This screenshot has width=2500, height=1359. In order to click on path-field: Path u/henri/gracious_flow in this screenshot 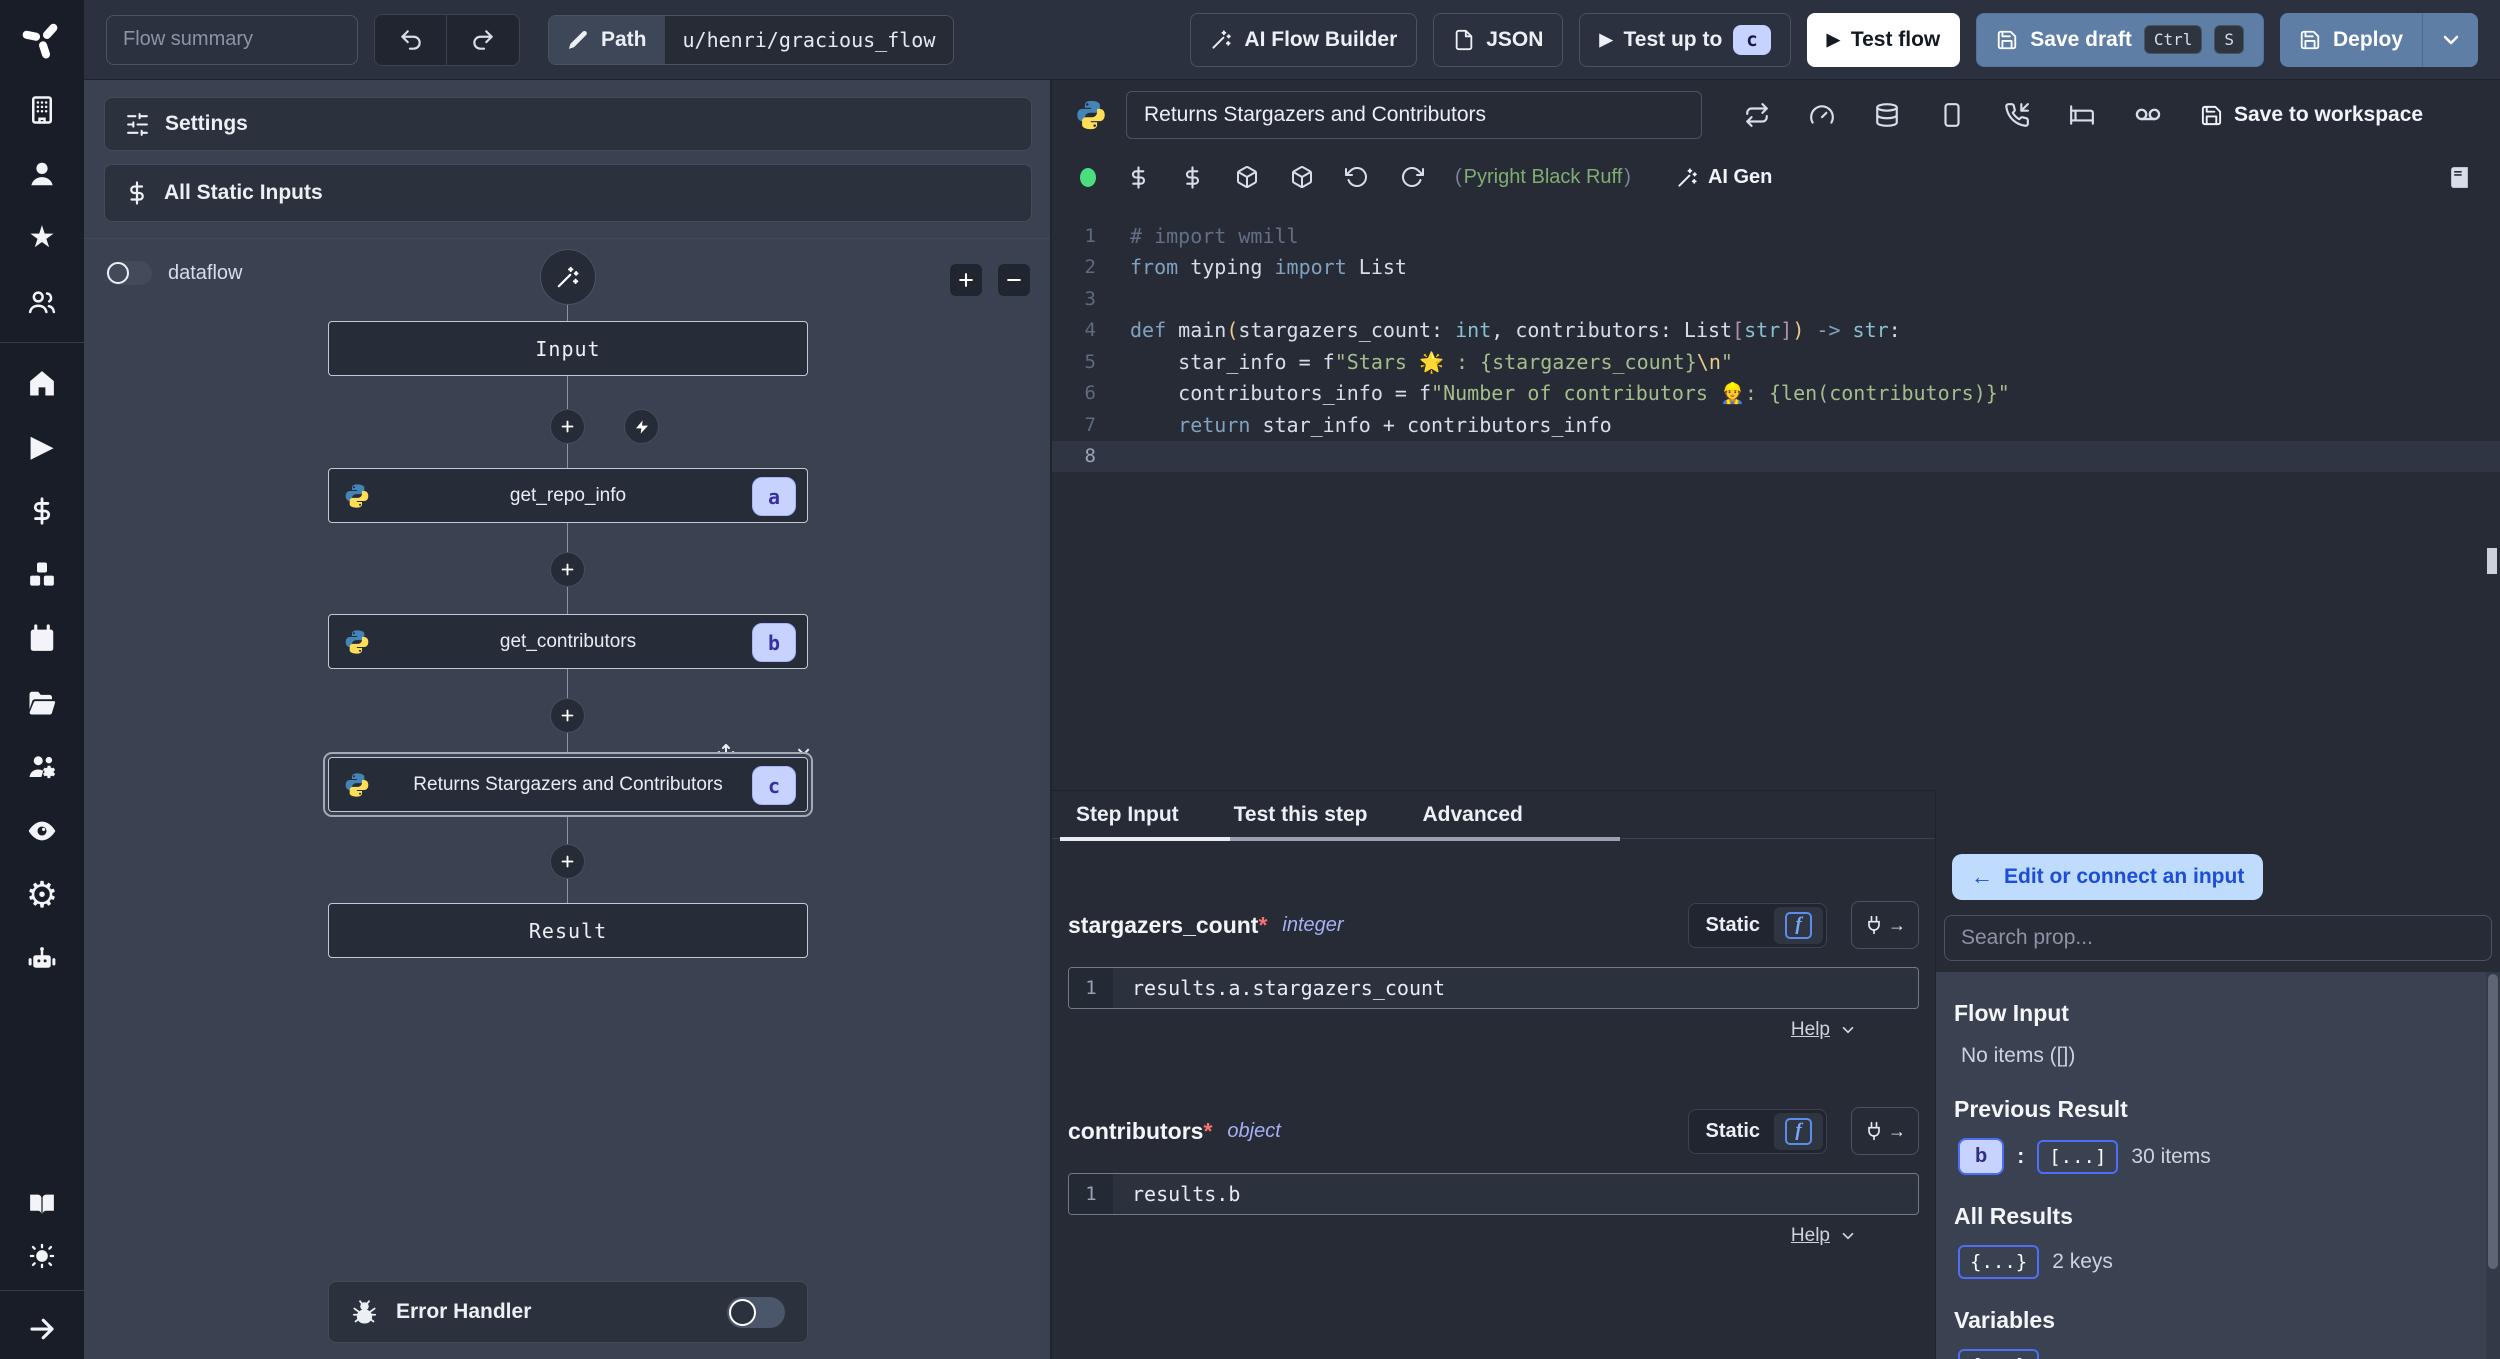, I will do `click(751, 39)`.